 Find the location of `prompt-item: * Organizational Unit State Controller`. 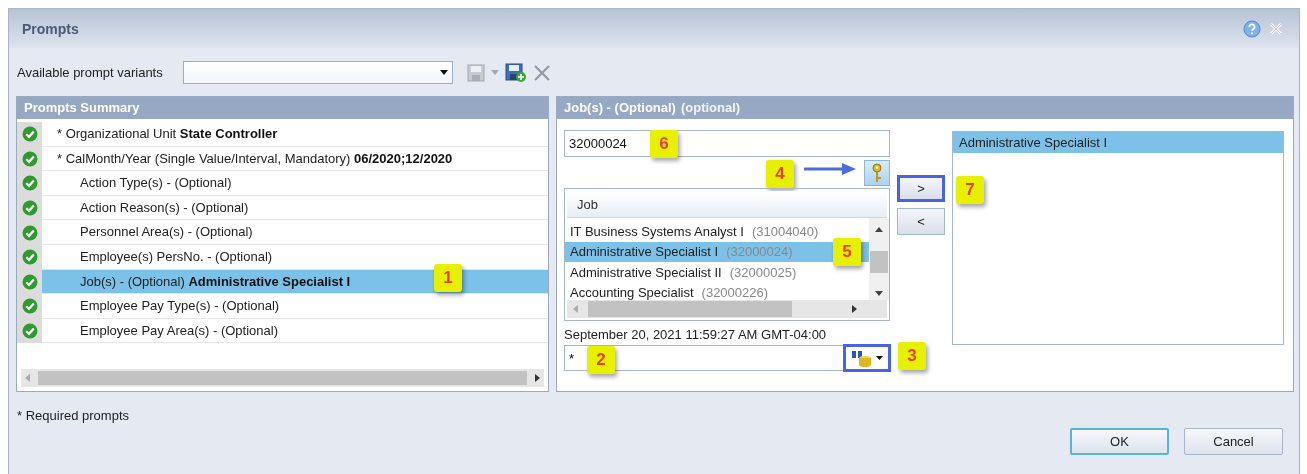

prompt-item: * Organizational Unit State Controller is located at coordinates (295, 134).